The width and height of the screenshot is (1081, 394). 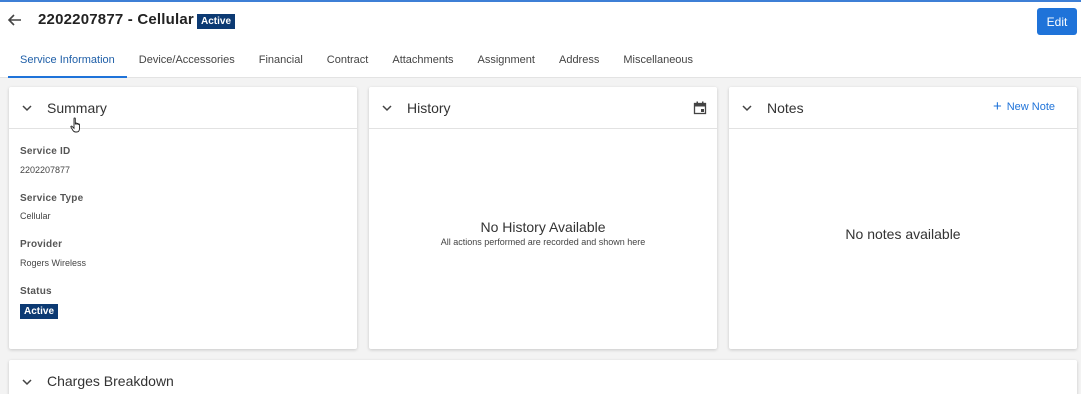 I want to click on charges-breakdown-card: Charges Breakdown, so click(x=543, y=377).